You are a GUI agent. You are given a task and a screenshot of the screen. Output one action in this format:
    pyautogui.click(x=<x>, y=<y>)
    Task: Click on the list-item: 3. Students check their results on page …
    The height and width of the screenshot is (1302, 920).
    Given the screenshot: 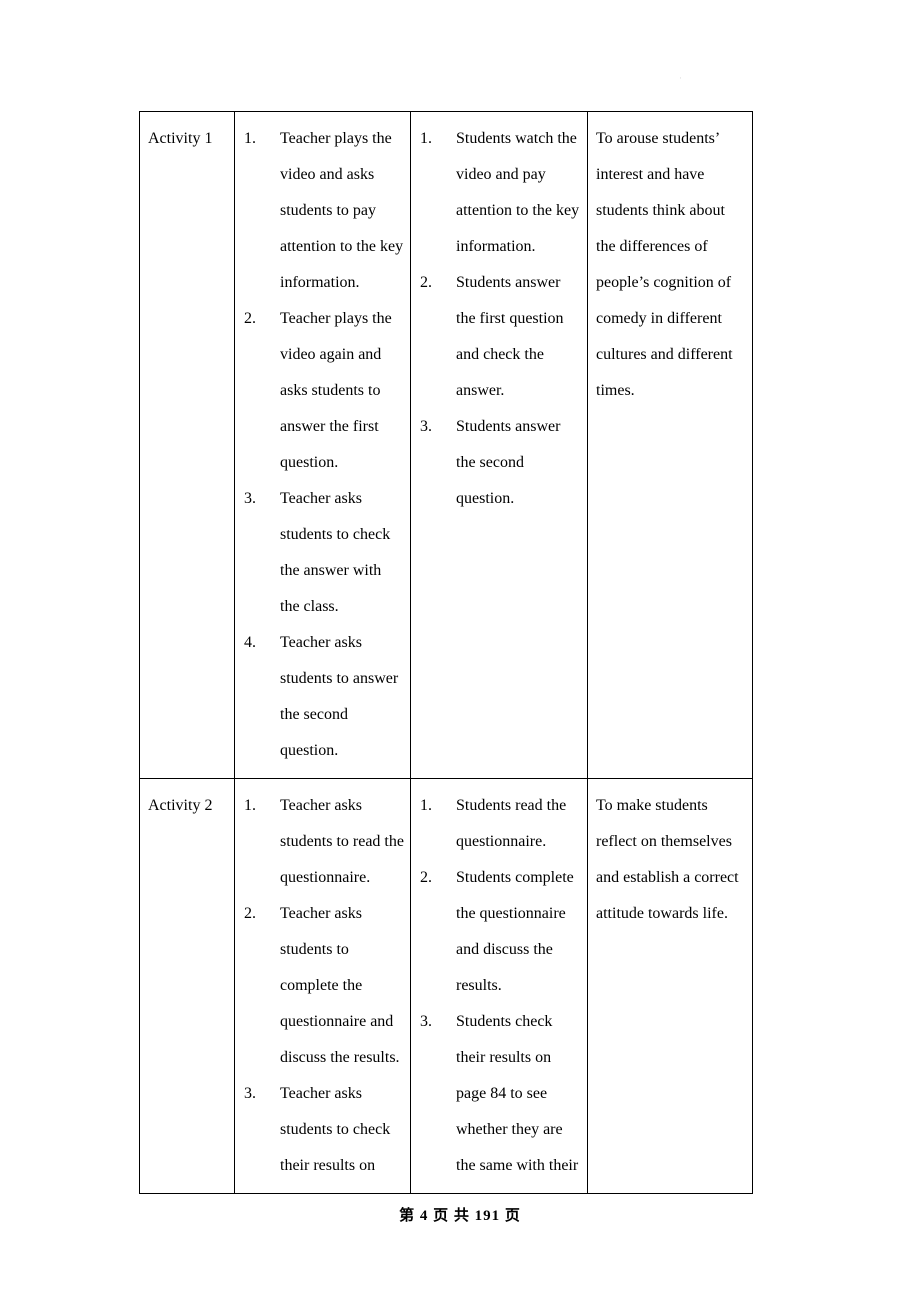 What is the action you would take?
    pyautogui.click(x=500, y=1094)
    